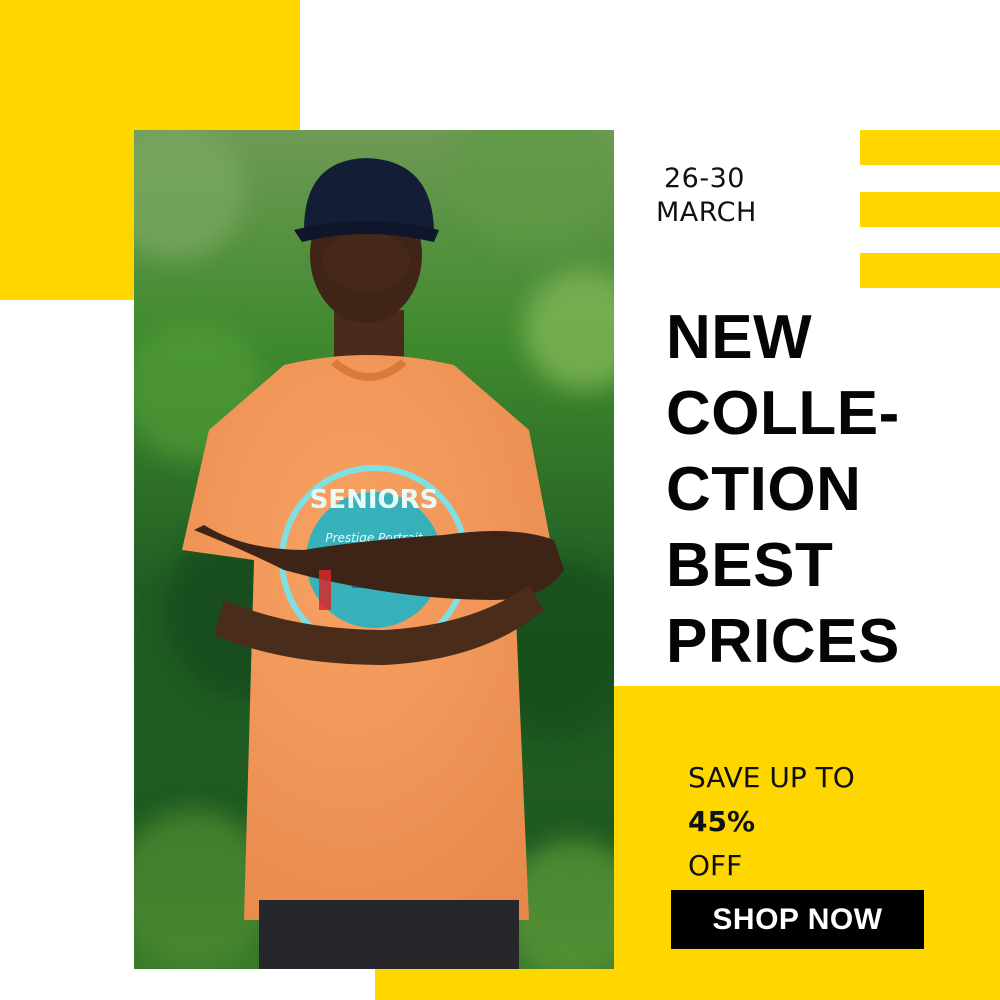  What do you see at coordinates (783, 641) in the screenshot?
I see `headline-line: PRICES` at bounding box center [783, 641].